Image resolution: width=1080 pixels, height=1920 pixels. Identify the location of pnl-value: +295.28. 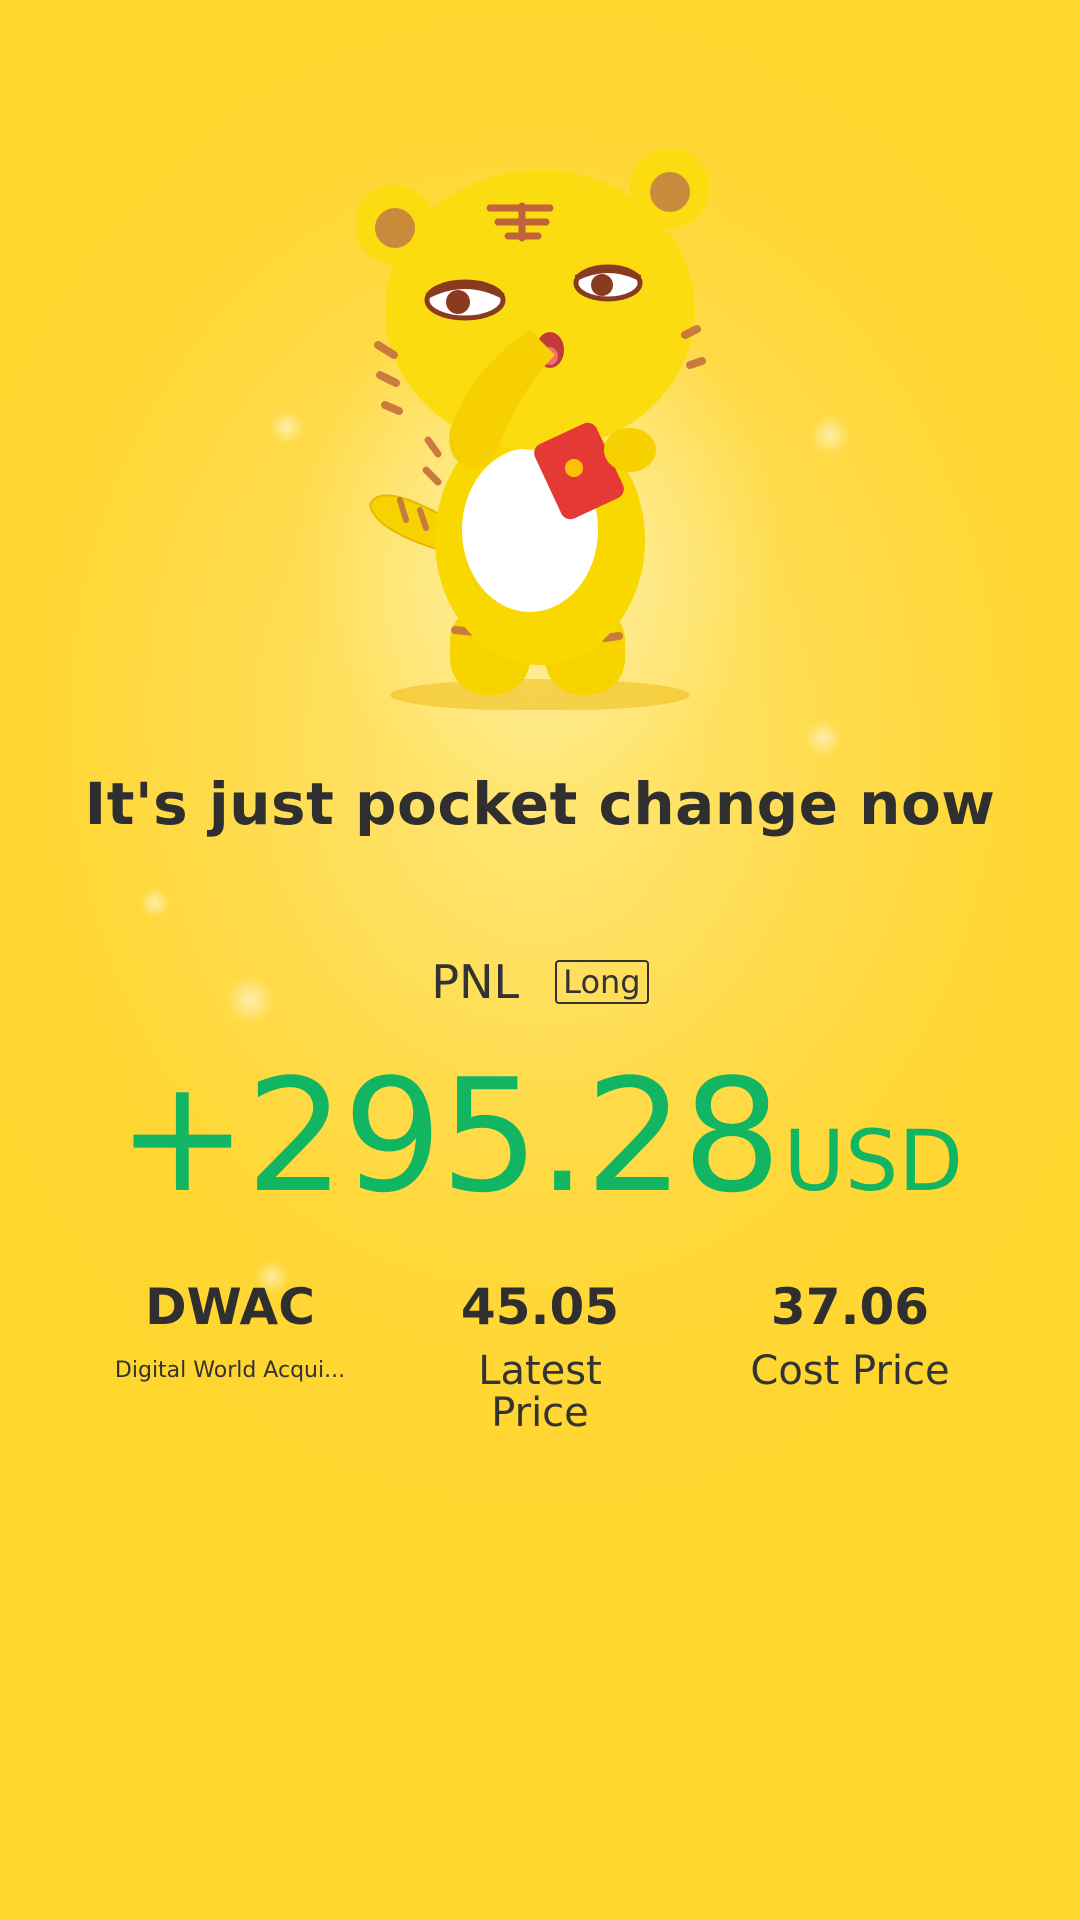
(449, 1136).